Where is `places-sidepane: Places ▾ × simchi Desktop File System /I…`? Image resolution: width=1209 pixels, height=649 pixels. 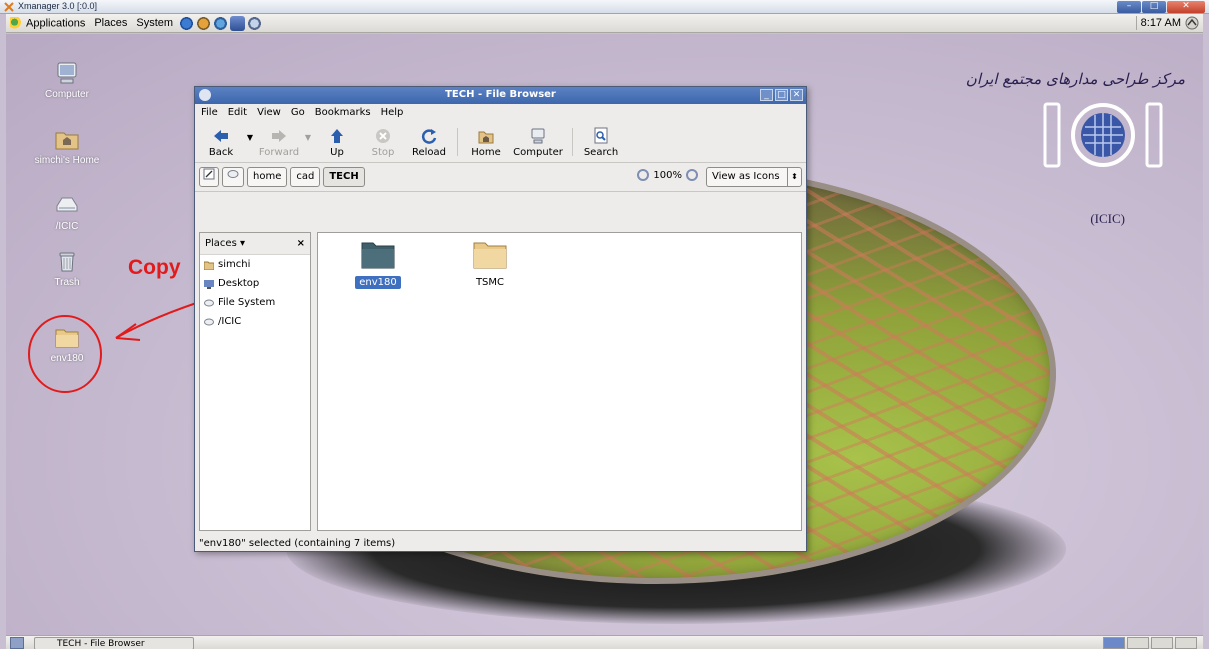
places-sidepane: Places ▾ × simchi Desktop File System /I… is located at coordinates (255, 381).